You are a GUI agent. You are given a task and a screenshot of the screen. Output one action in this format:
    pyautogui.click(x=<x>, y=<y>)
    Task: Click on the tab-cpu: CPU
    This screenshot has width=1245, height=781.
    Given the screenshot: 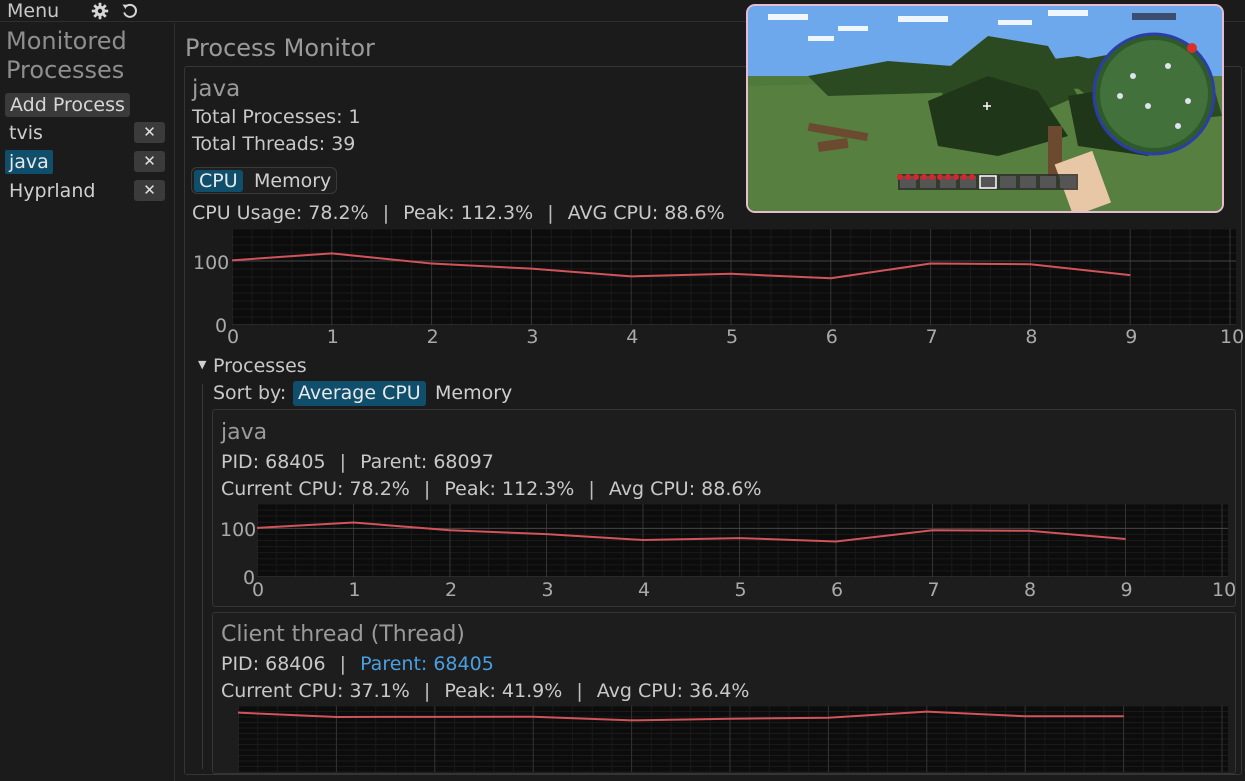 What is the action you would take?
    pyautogui.click(x=218, y=181)
    